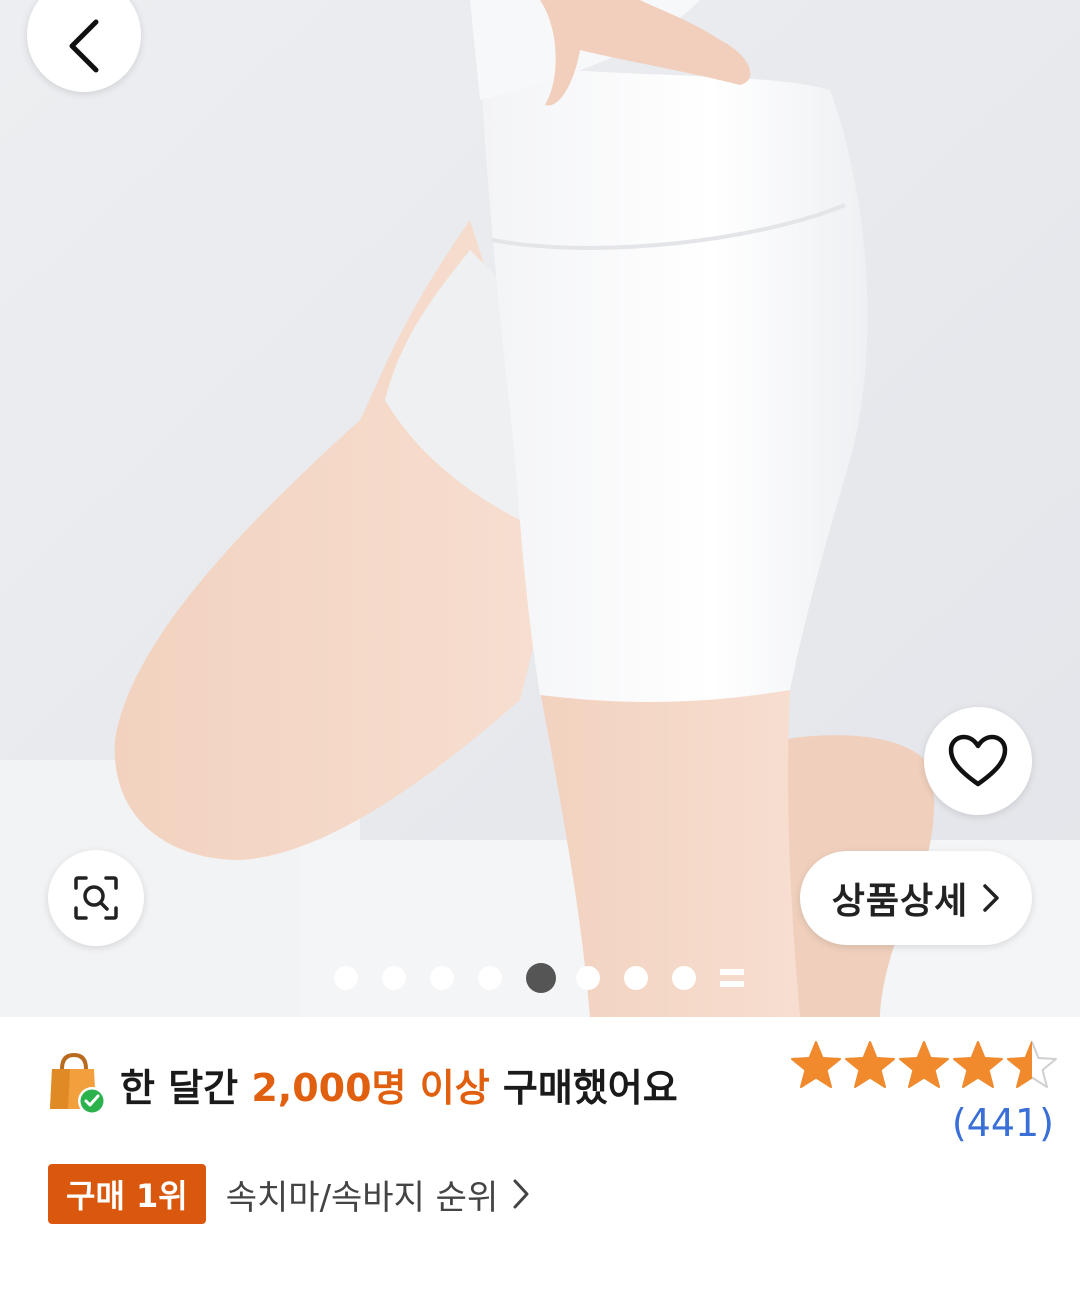 The width and height of the screenshot is (1080, 1294). Describe the element at coordinates (583, 1087) in the screenshot. I see `purchase-suffix: 구매했어요` at that location.